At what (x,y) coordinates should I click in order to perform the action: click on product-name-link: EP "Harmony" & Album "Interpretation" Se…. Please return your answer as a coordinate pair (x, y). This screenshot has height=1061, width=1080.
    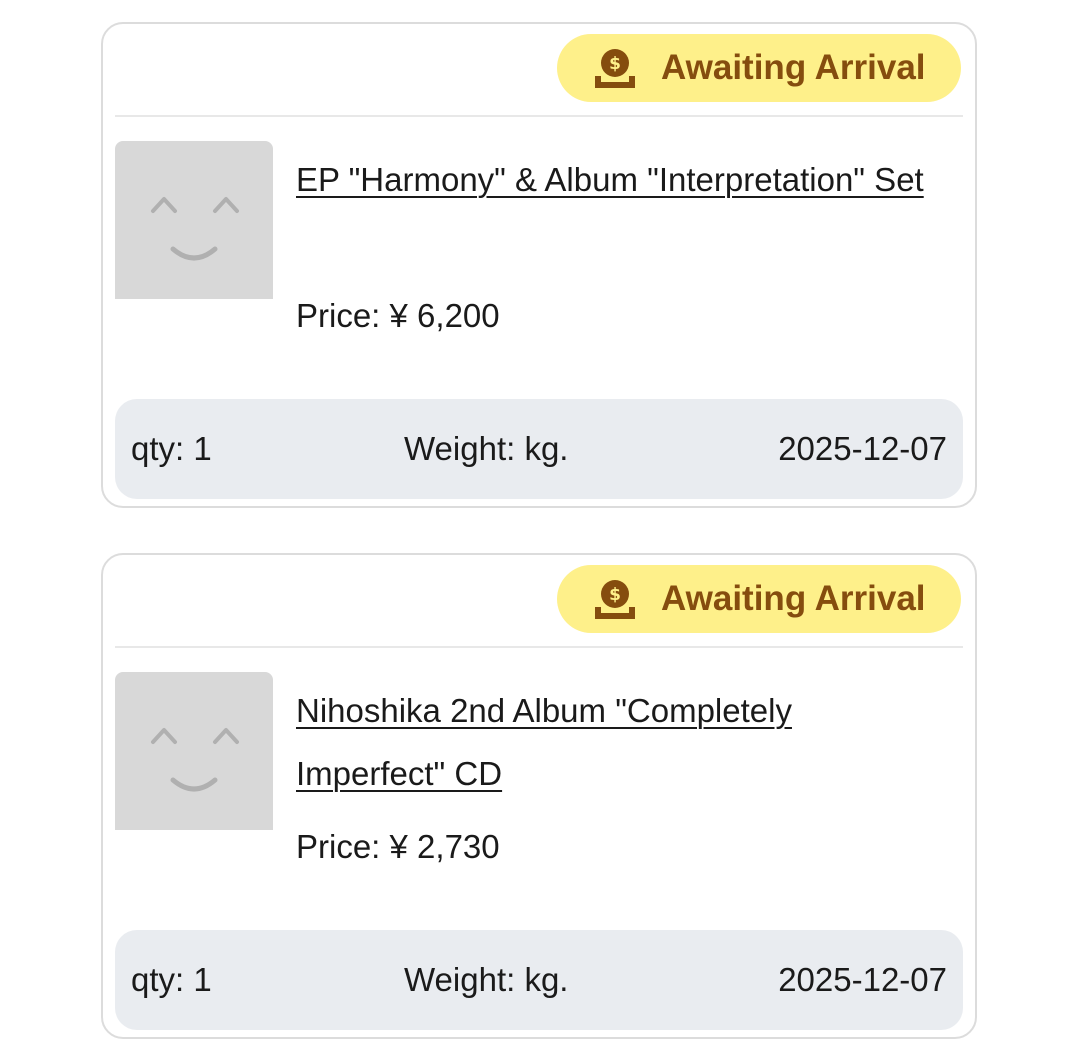
    Looking at the image, I should click on (621, 179).